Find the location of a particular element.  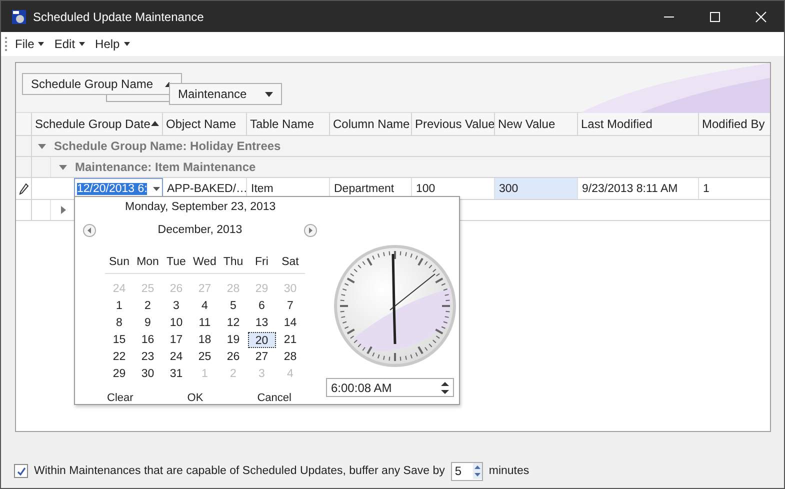

picker-button: Clear is located at coordinates (120, 398).